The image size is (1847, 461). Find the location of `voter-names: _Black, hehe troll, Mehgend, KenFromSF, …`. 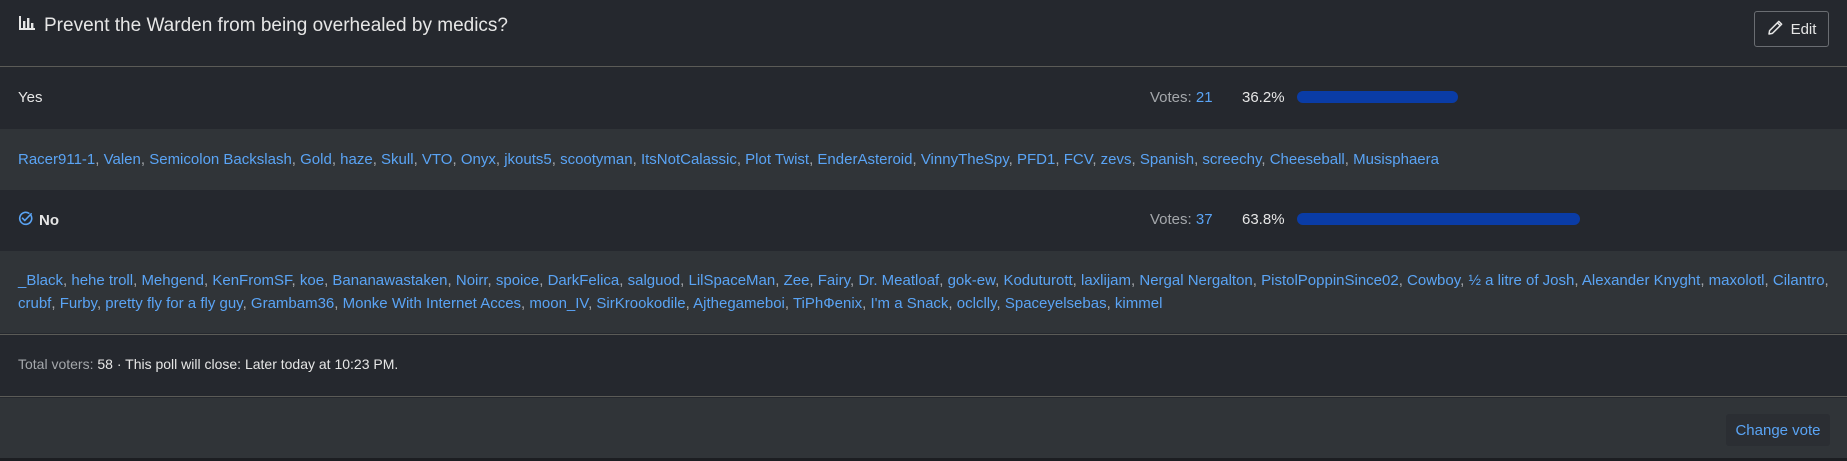

voter-names: _Black, hehe troll, Mehgend, KenFromSF, … is located at coordinates (923, 292).